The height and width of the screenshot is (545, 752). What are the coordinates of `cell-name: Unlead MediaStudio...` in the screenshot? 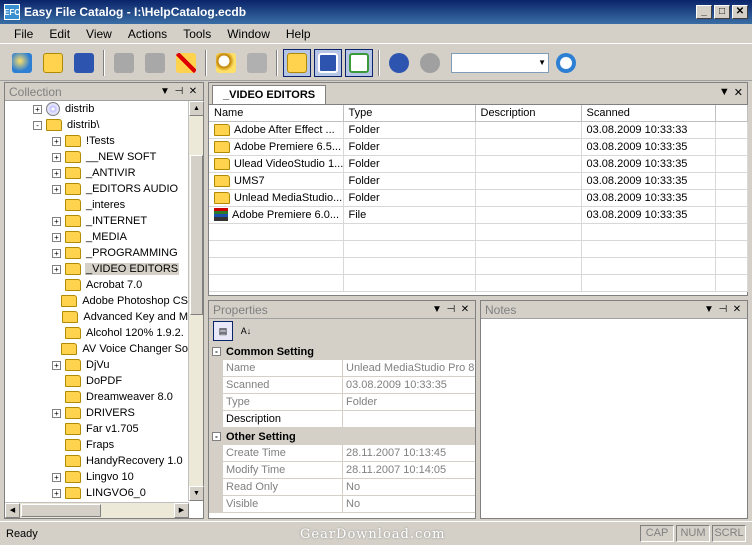 It's located at (276, 198).